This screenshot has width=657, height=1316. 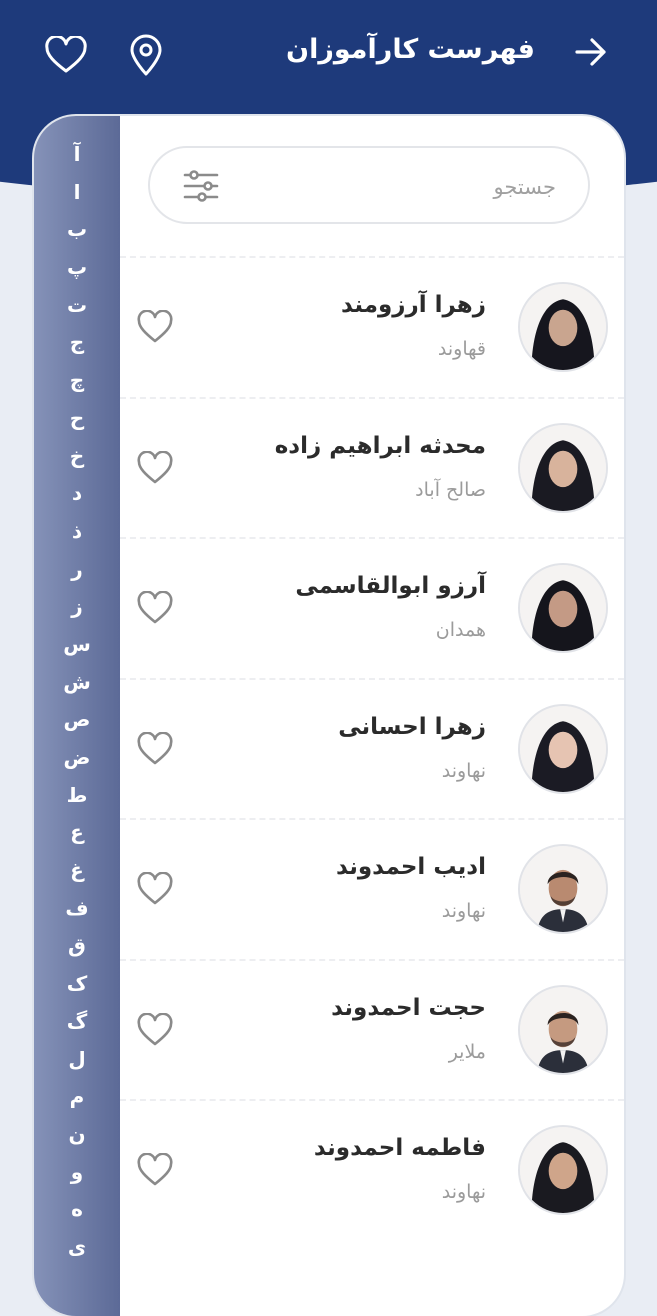 I want to click on trainee-name: آرزو ابوالقاسمی, so click(x=390, y=586).